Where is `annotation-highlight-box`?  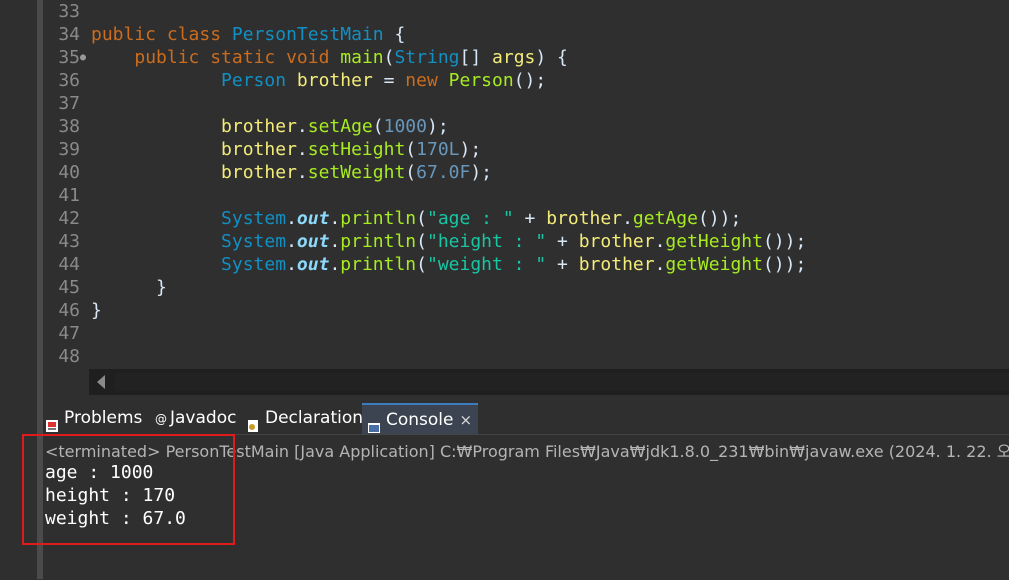 annotation-highlight-box is located at coordinates (128, 489).